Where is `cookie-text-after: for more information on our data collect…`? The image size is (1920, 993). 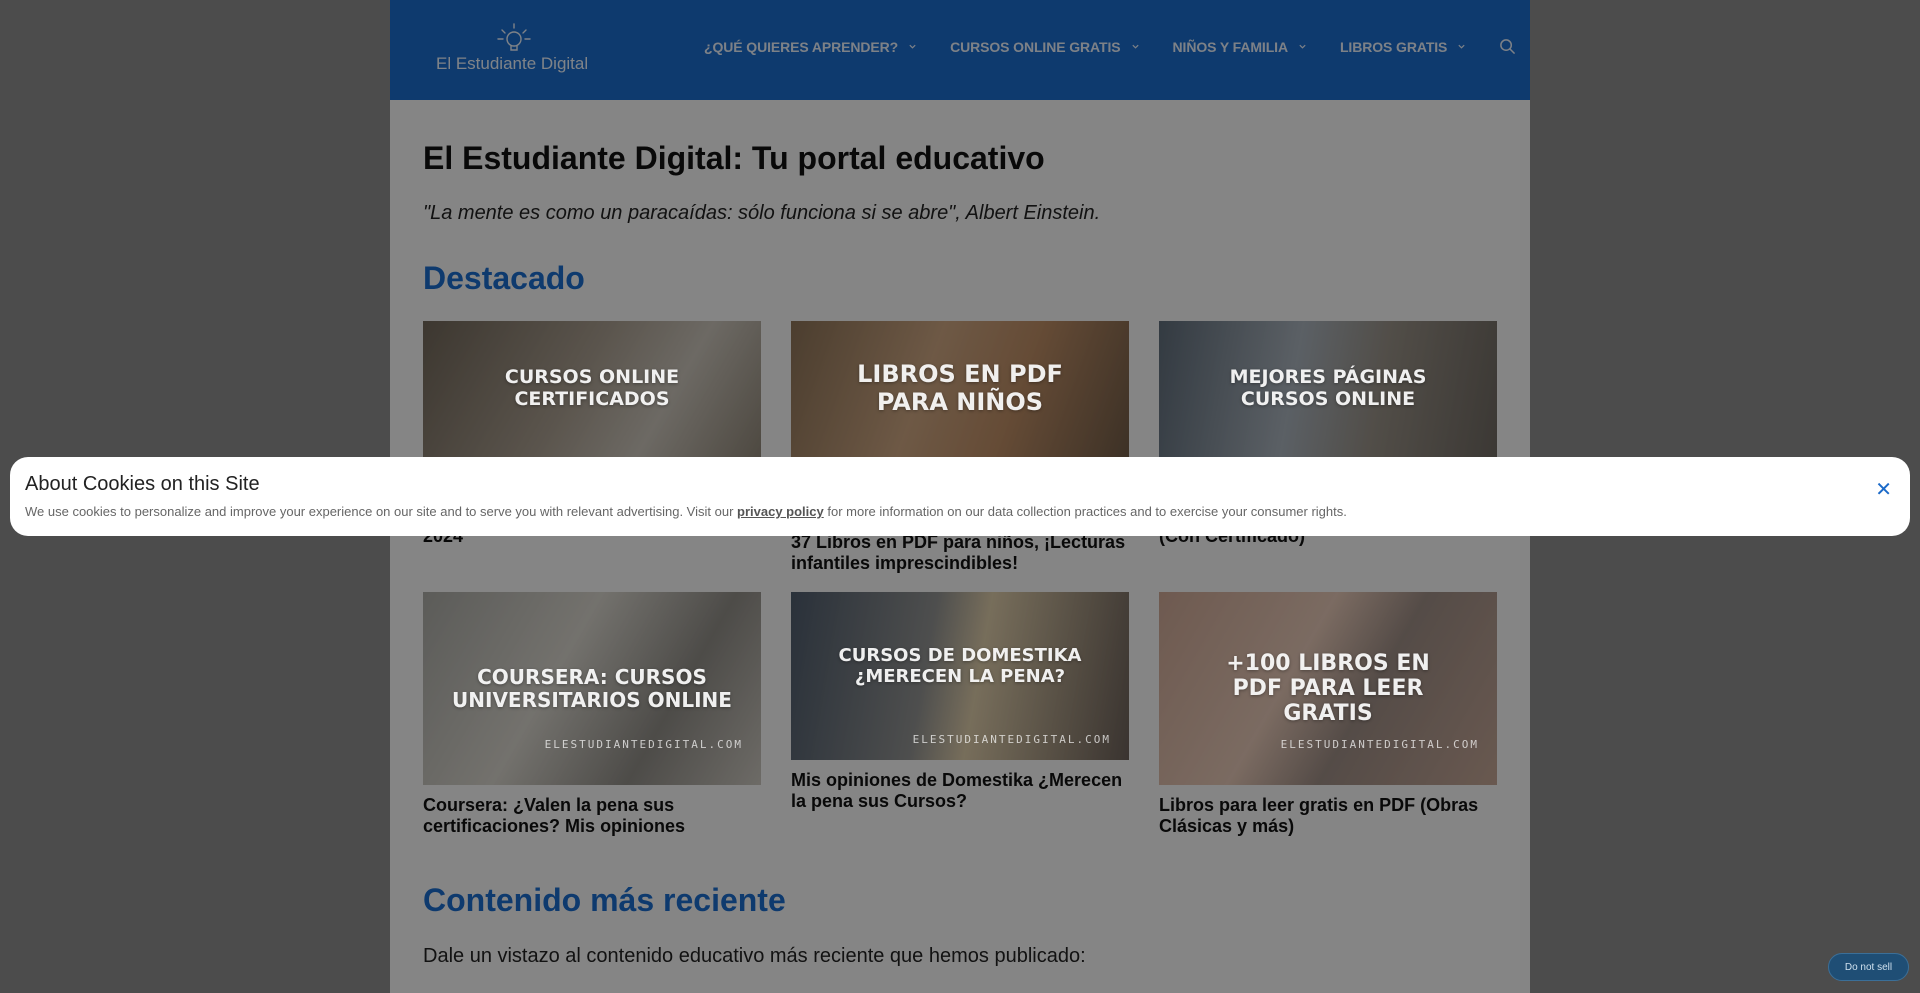 cookie-text-after: for more information on our data collect… is located at coordinates (1085, 511).